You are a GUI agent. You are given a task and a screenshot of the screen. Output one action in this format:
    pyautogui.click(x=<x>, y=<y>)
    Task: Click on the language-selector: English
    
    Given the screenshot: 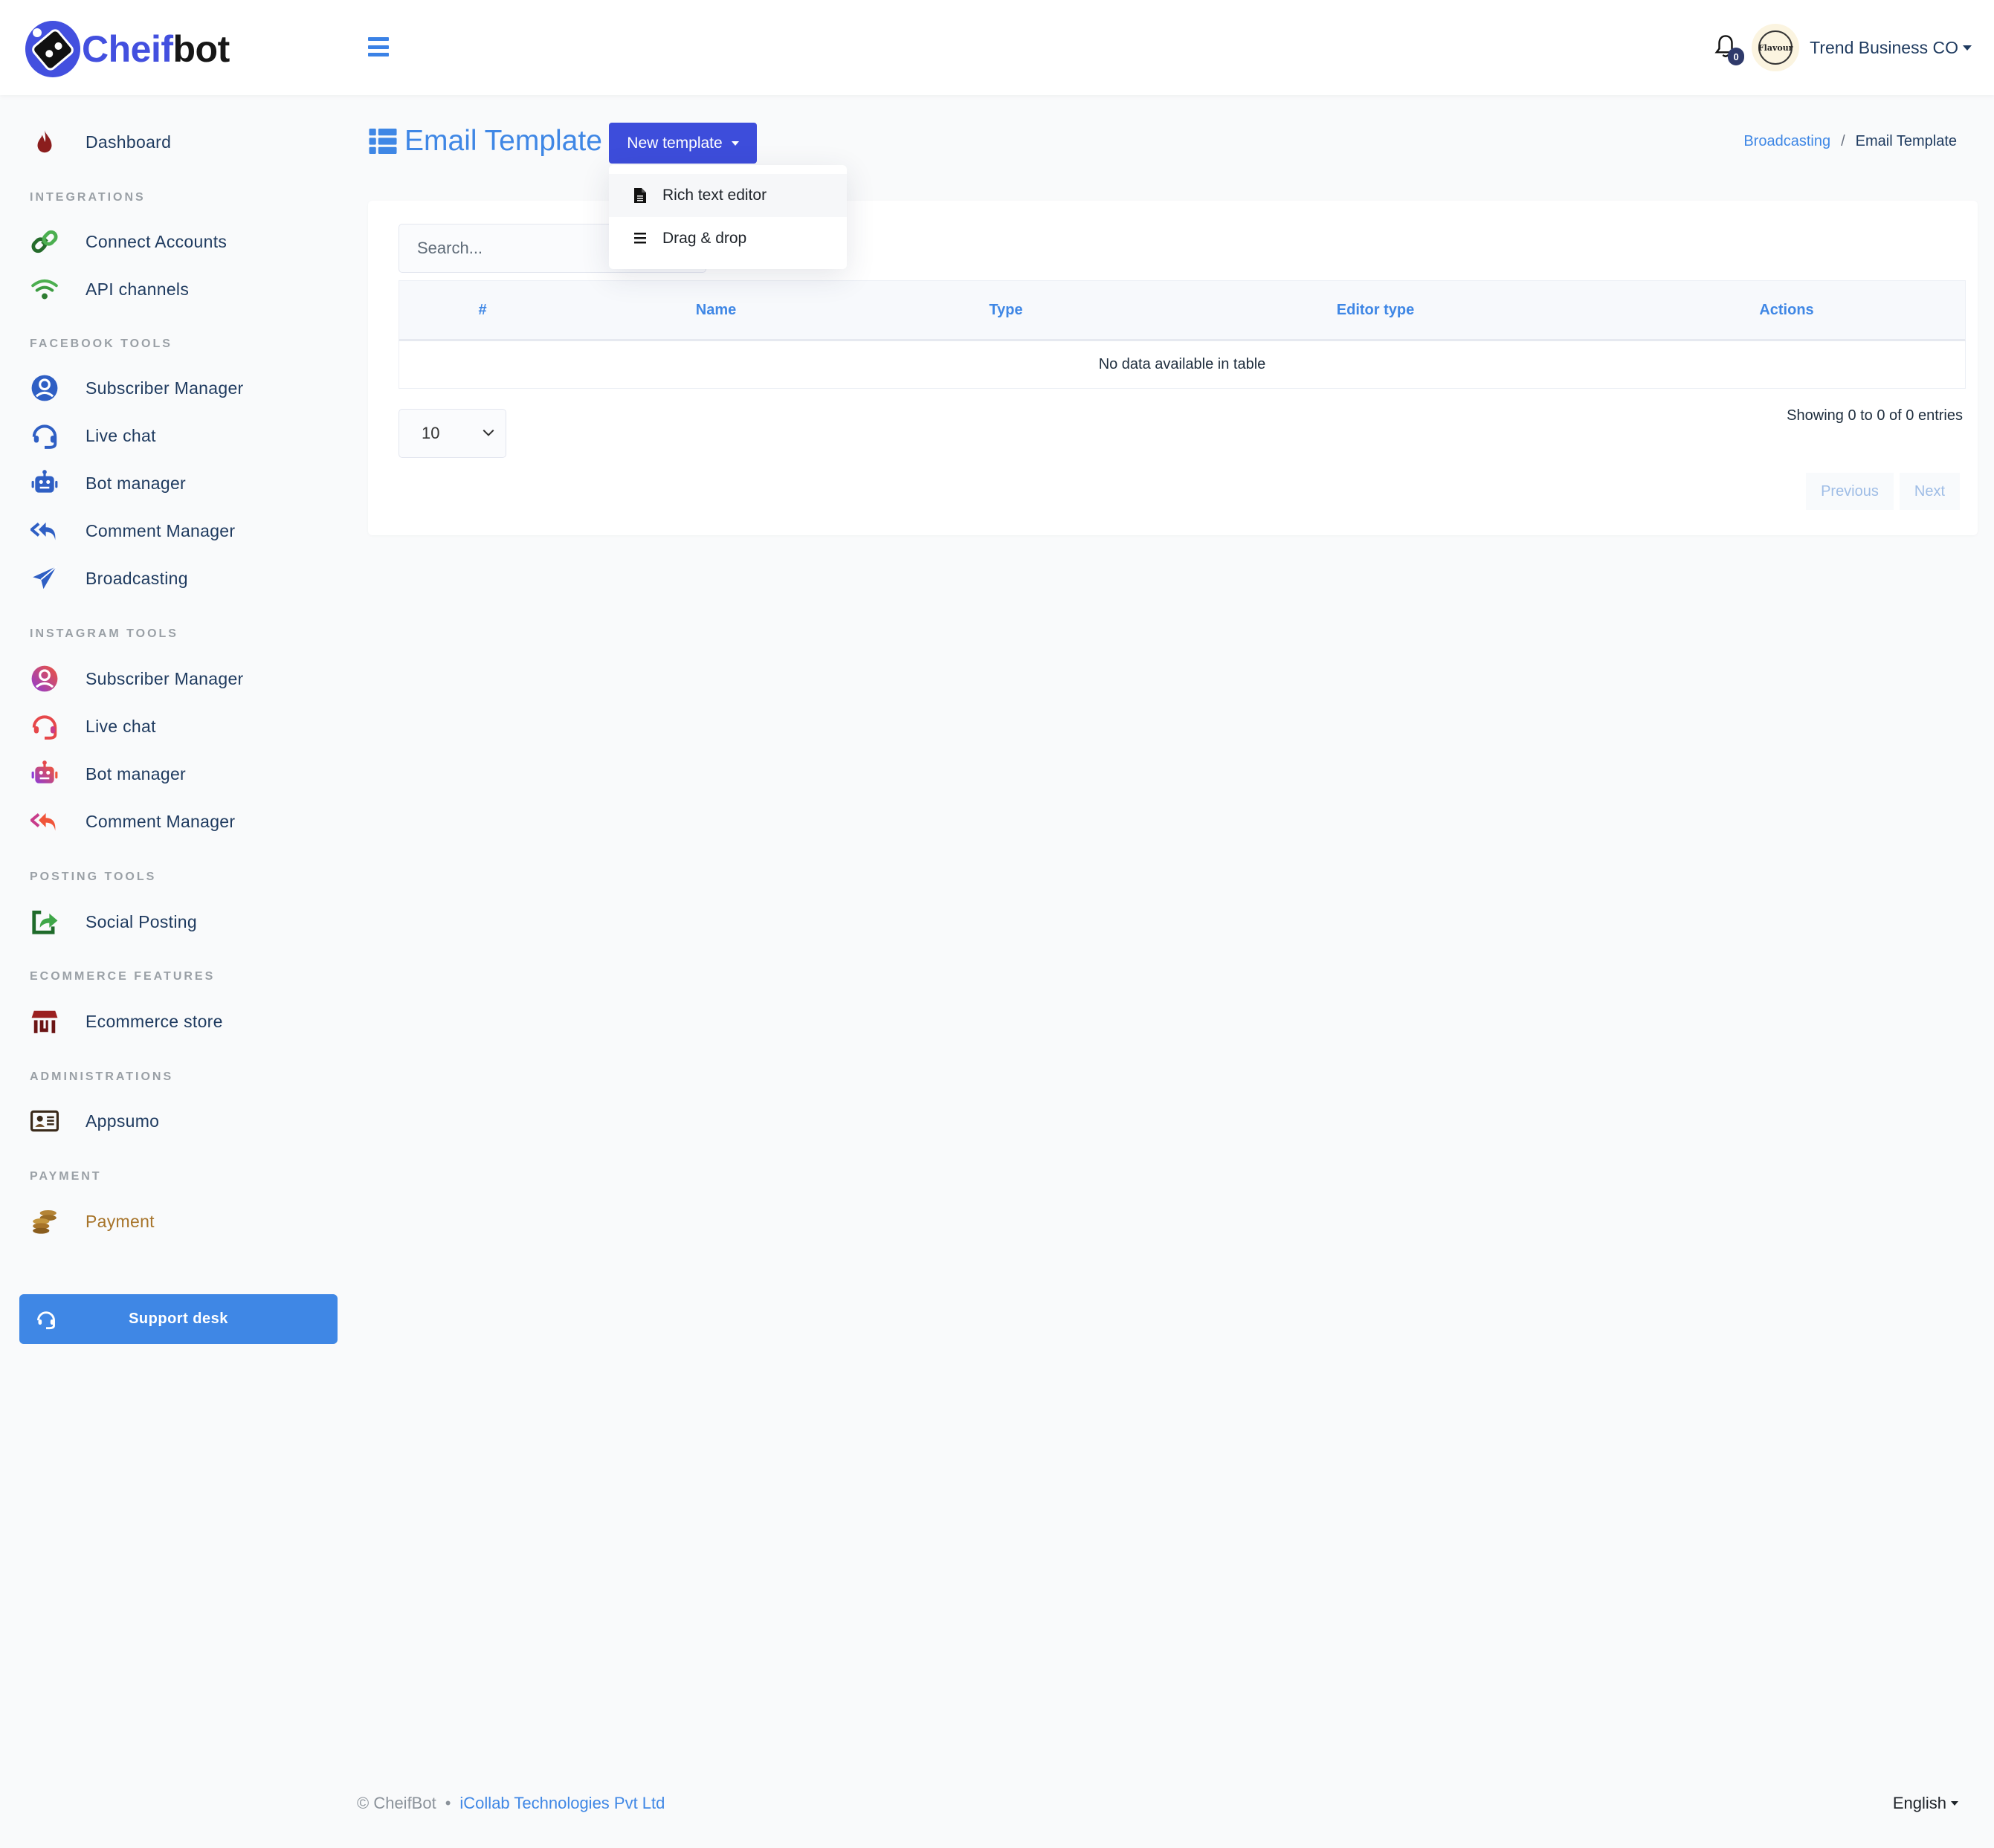 What is the action you would take?
    pyautogui.click(x=1926, y=1804)
    